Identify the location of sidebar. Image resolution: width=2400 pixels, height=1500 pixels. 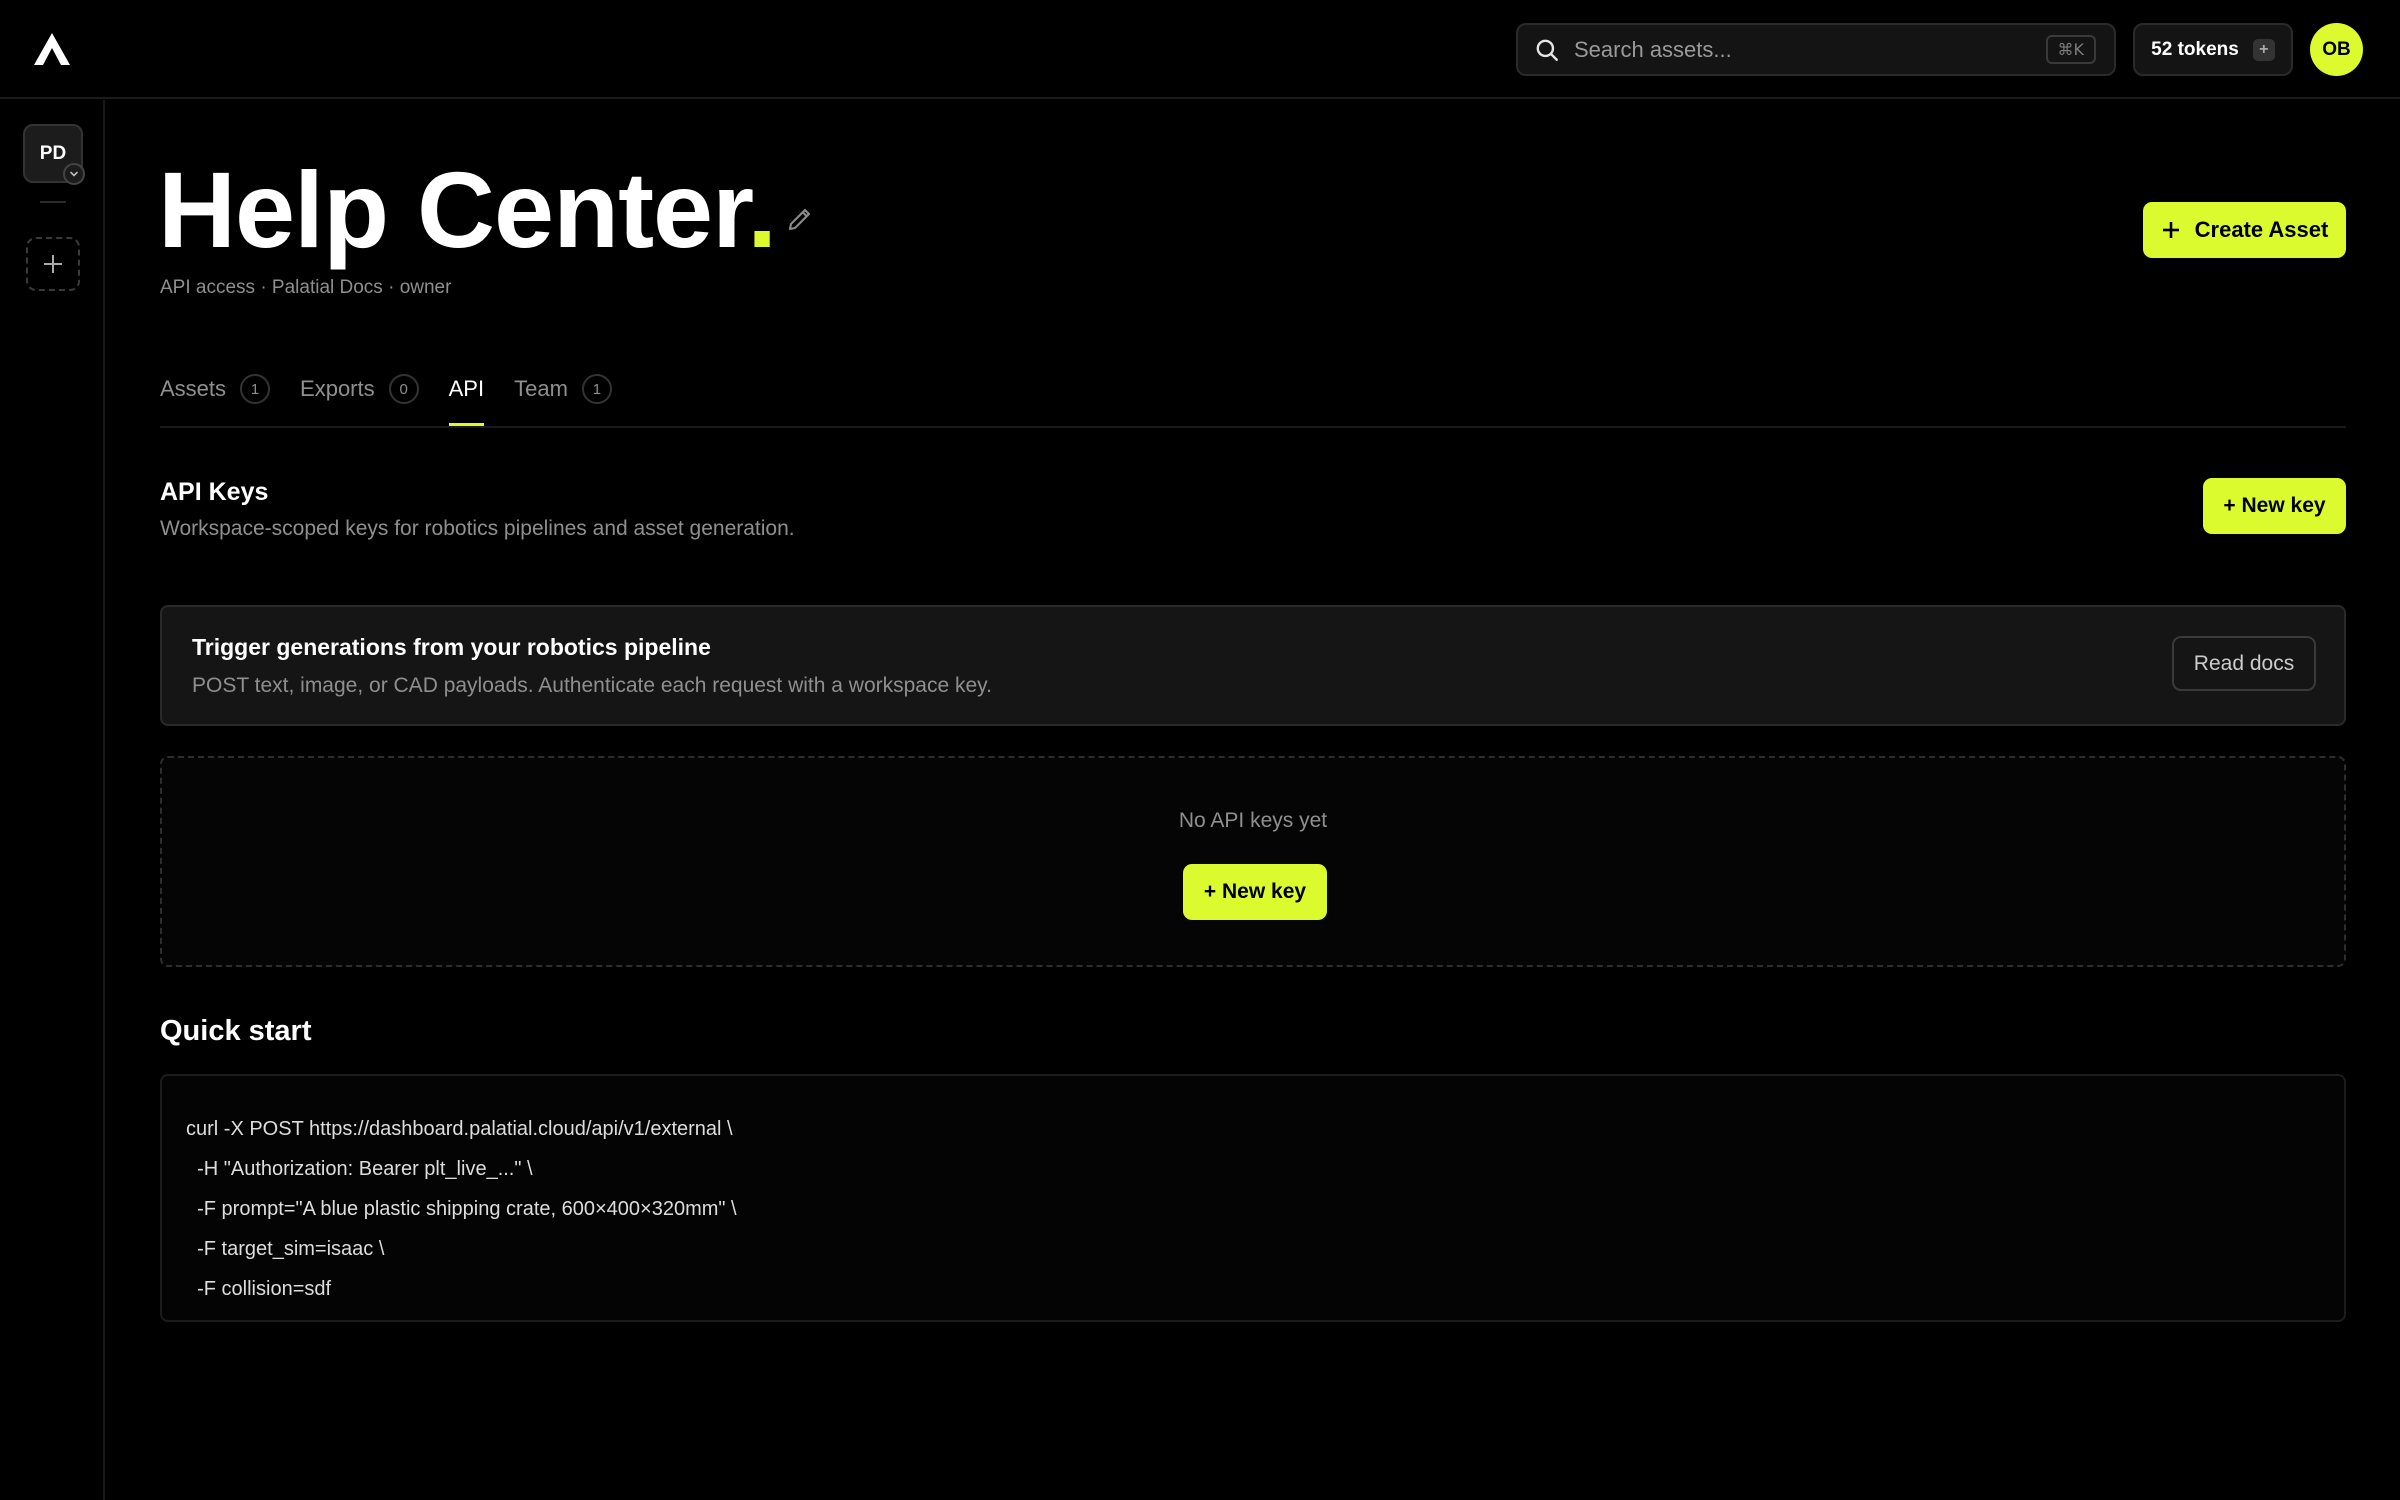
(52, 800).